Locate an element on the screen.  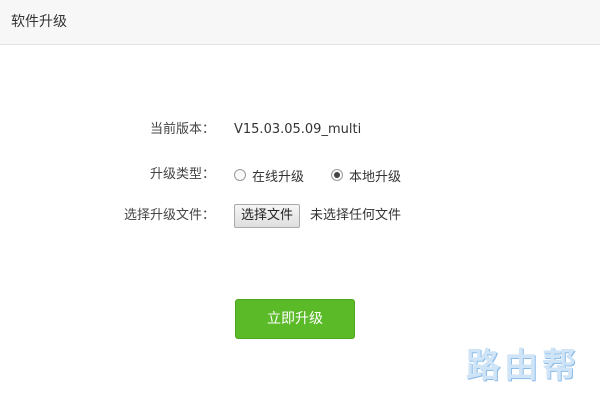
online-upgrade-label: 在线升级 is located at coordinates (278, 177).